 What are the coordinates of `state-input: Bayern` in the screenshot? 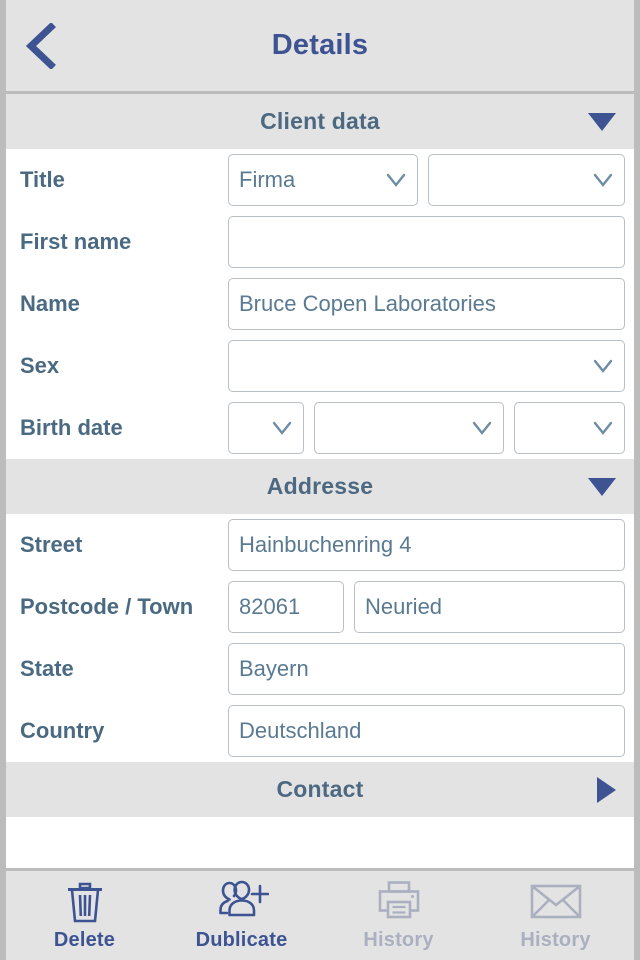 It's located at (426, 669).